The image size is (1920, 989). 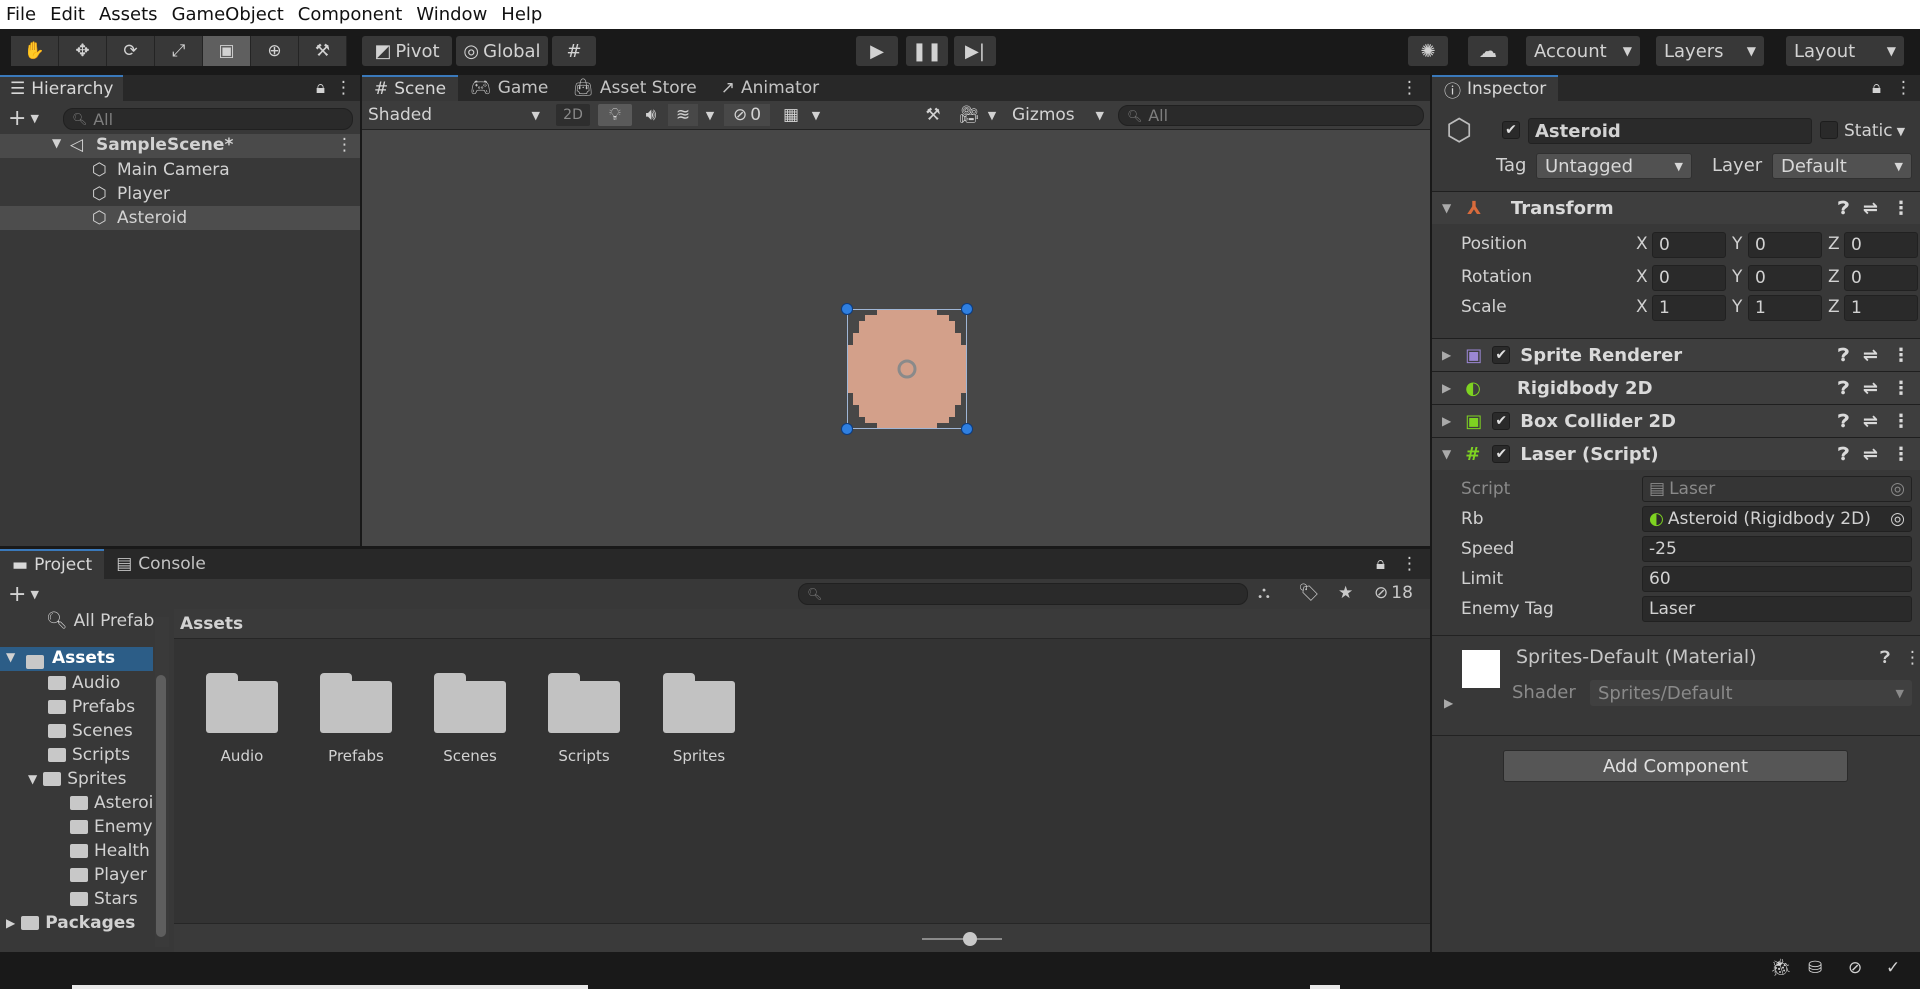 What do you see at coordinates (161, 564) in the screenshot?
I see `tab-console: ▤ Console` at bounding box center [161, 564].